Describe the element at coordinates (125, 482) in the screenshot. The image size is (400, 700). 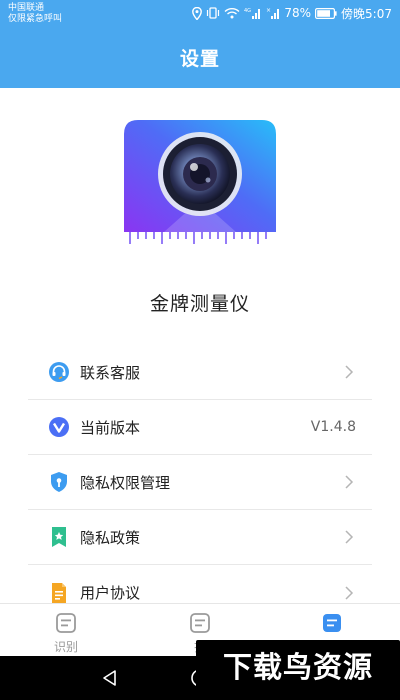
I see `settings-item-label: 隐私权限管理` at that location.